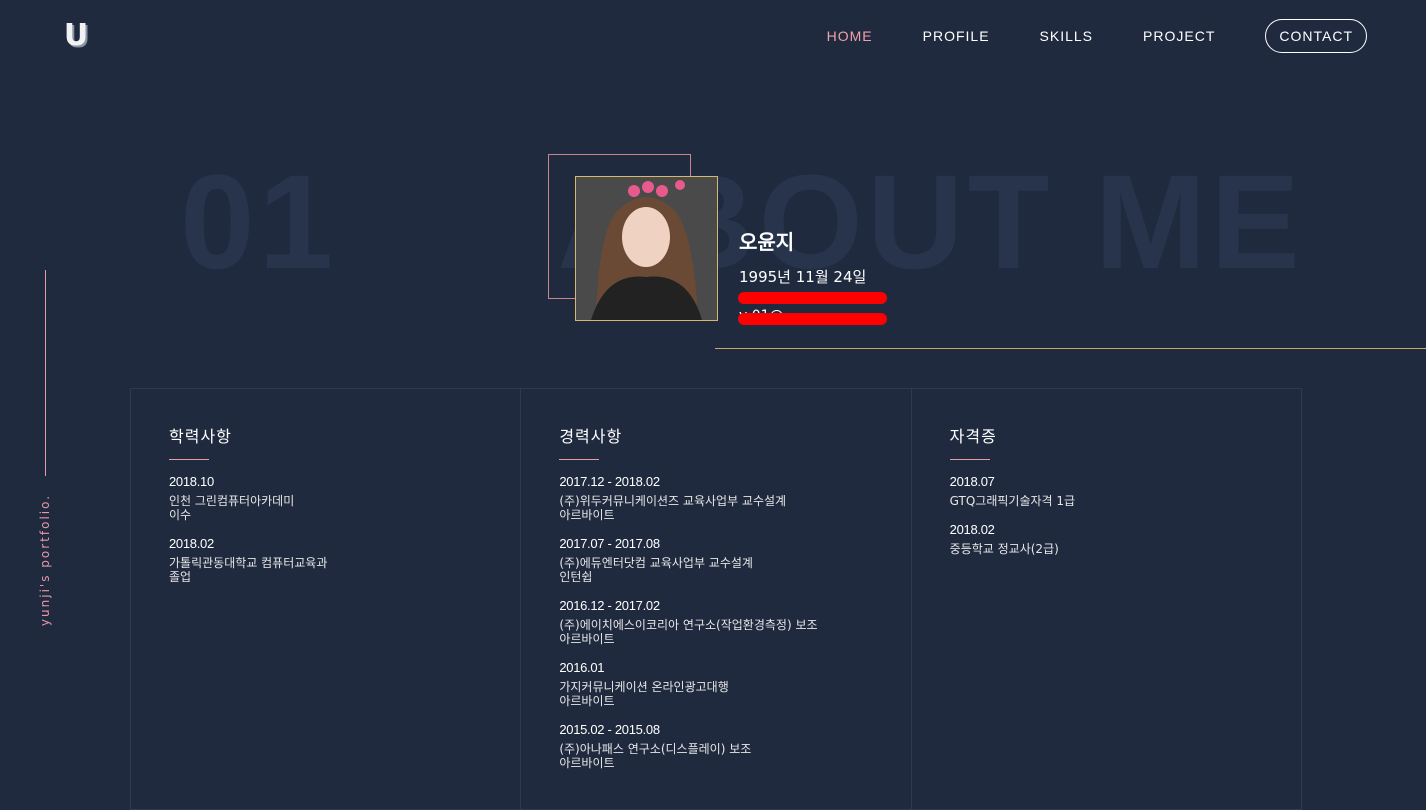  What do you see at coordinates (609, 481) in the screenshot?
I see `entry-date: 2017.12 - 2018.02` at bounding box center [609, 481].